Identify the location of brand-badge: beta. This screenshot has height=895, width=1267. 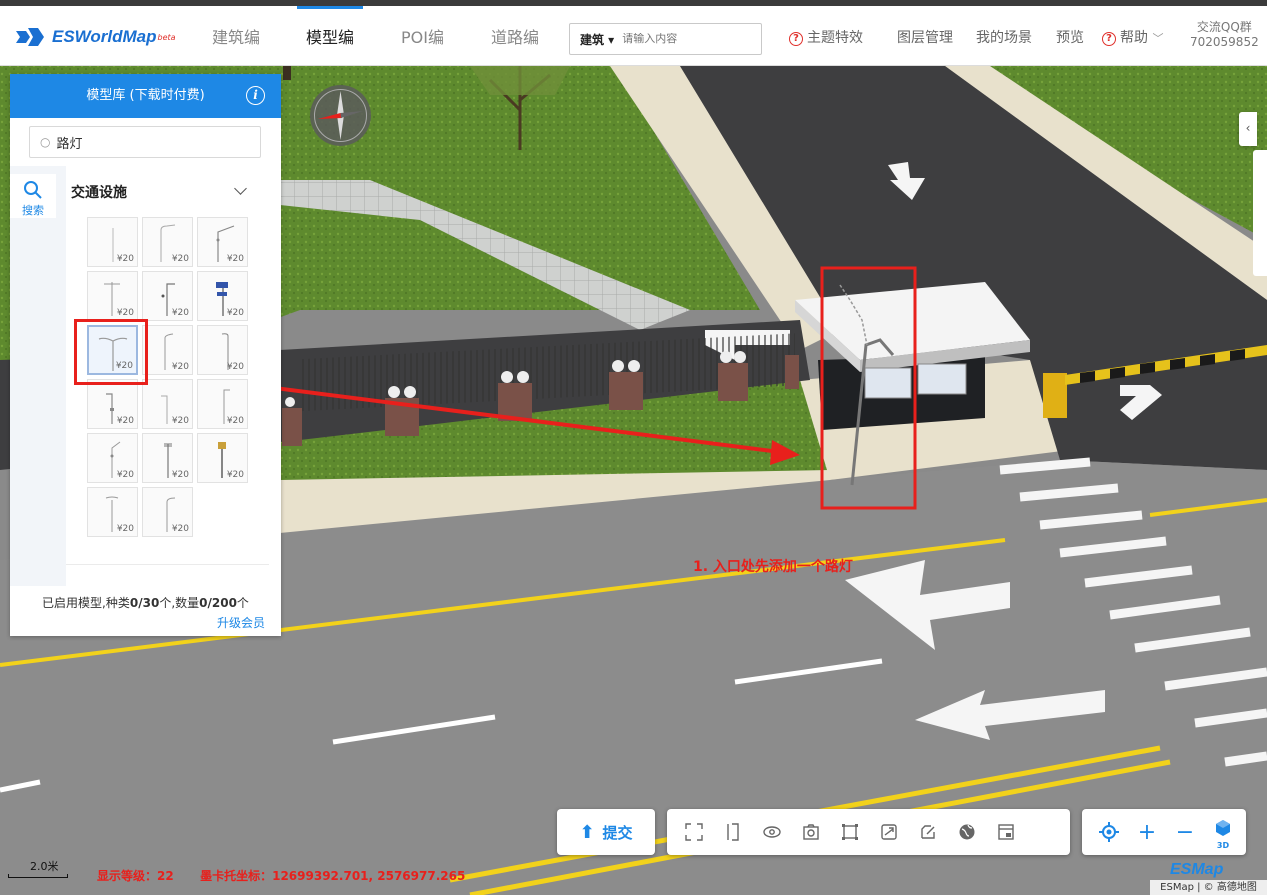
(166, 37).